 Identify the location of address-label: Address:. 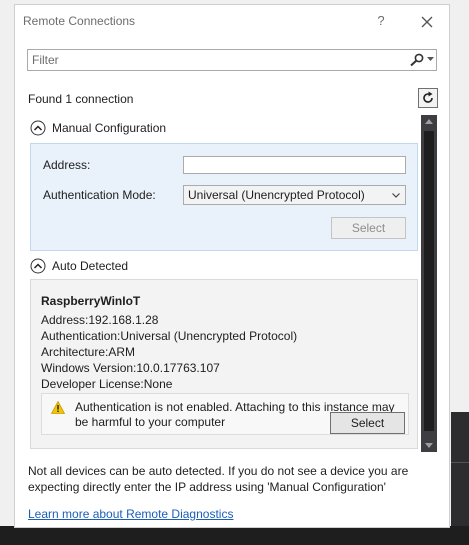
(67, 165).